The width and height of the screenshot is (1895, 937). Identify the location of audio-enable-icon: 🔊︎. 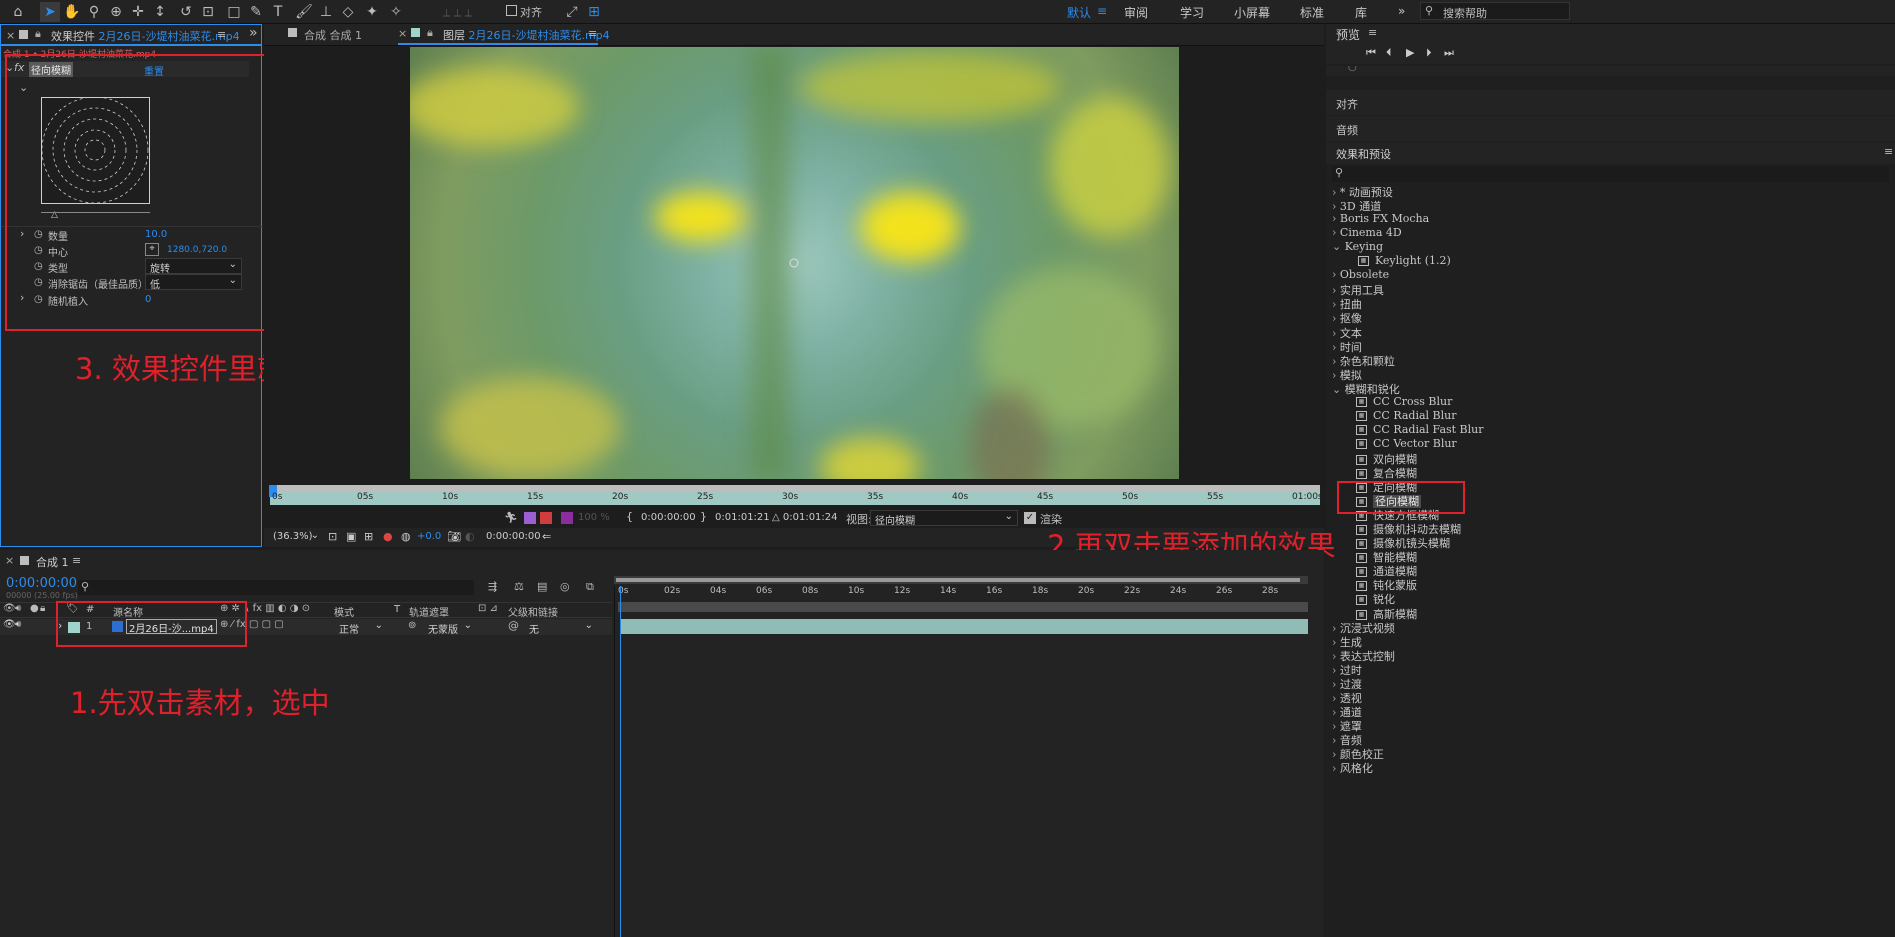
(18, 624).